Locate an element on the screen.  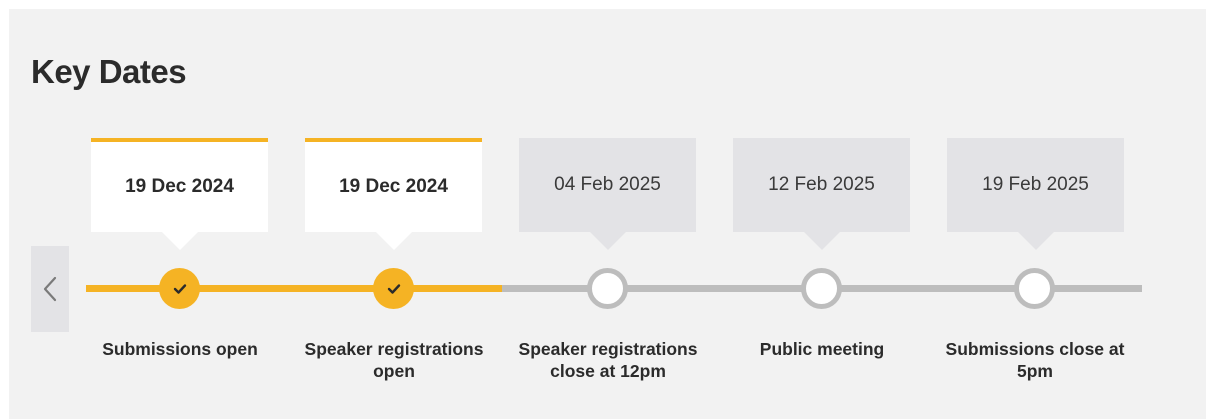
milestone-label: Submissions open is located at coordinates (180, 349).